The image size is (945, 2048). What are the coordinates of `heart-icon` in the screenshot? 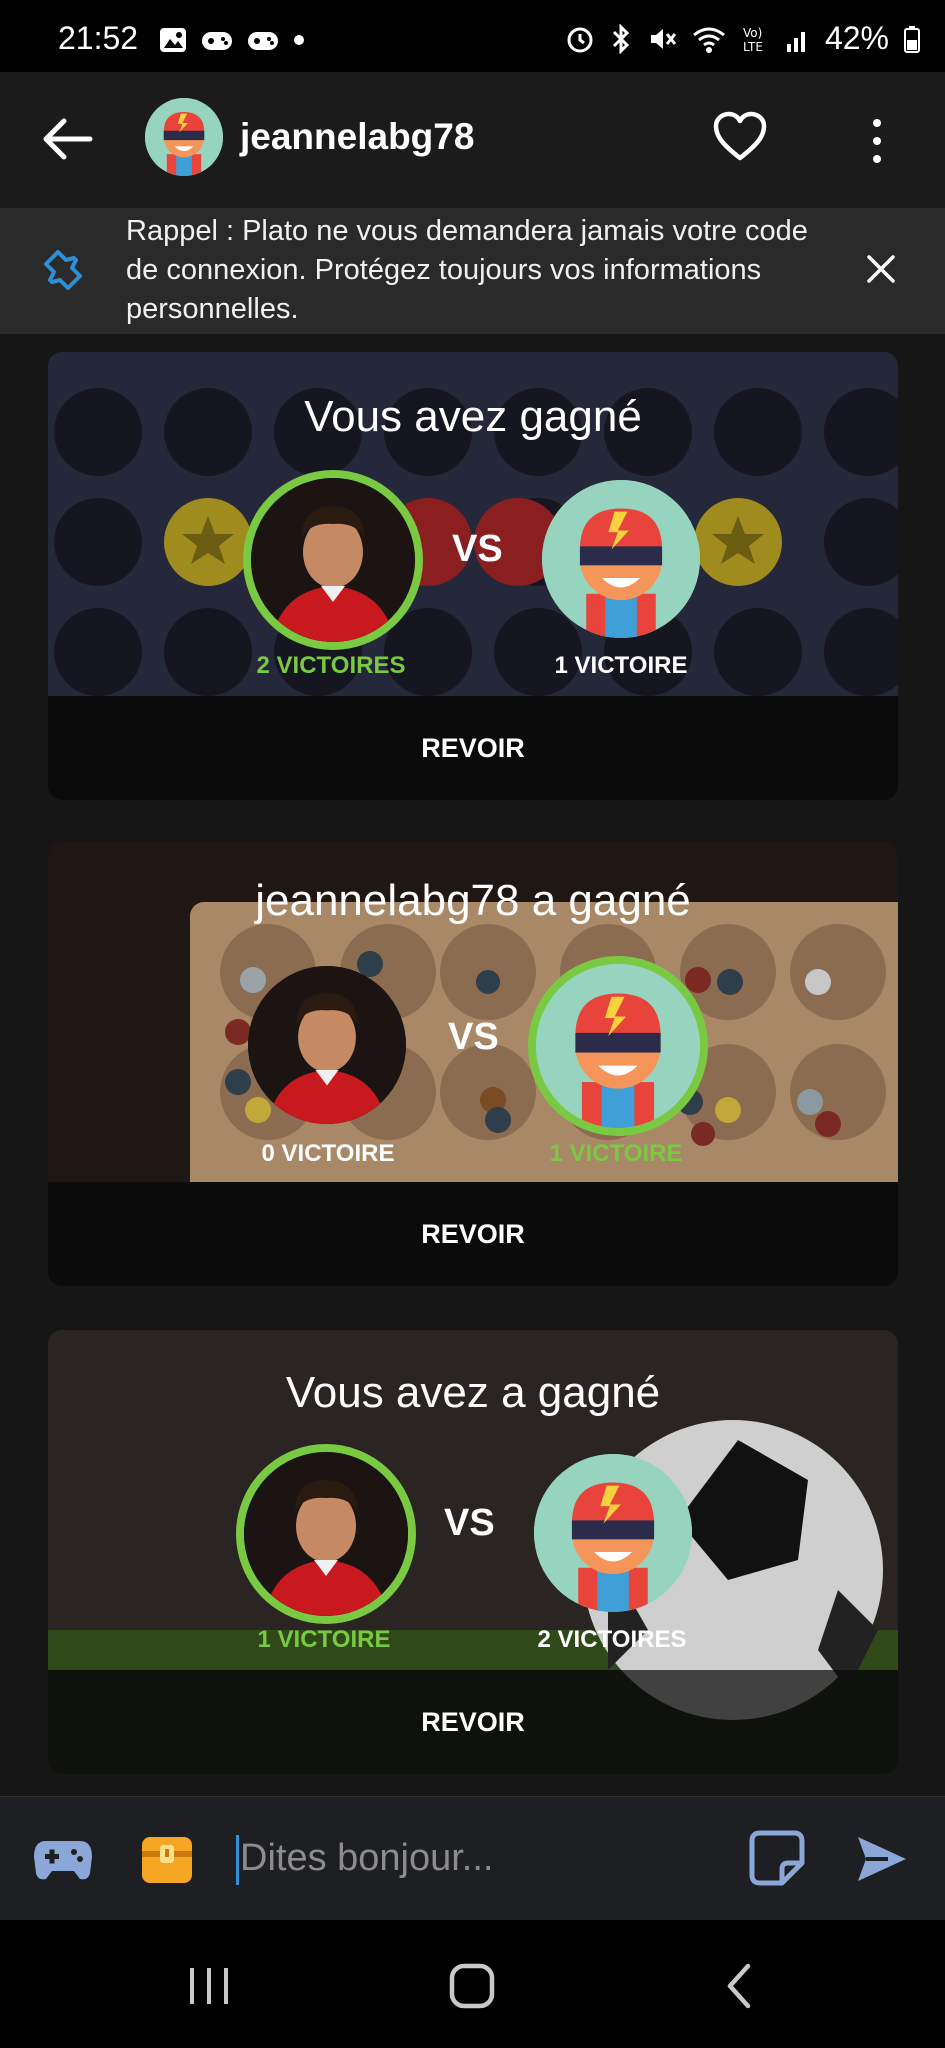 It's located at (740, 137).